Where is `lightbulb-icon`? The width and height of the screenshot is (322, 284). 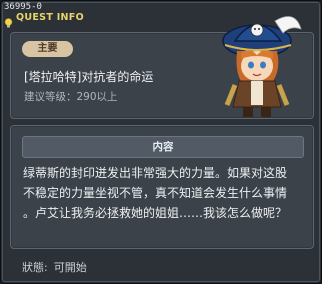
lightbulb-icon is located at coordinates (8, 20).